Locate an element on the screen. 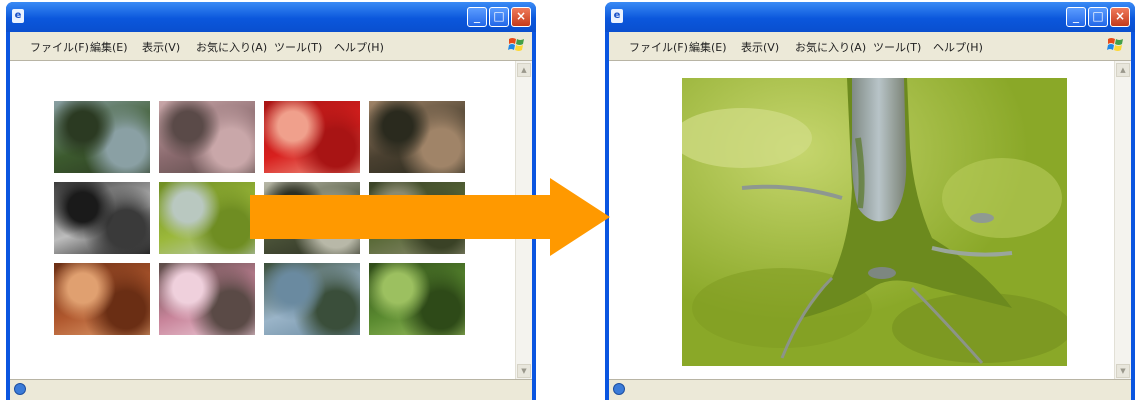 This screenshot has width=1139, height=401. thumbnail-cherry-blossom is located at coordinates (207, 137).